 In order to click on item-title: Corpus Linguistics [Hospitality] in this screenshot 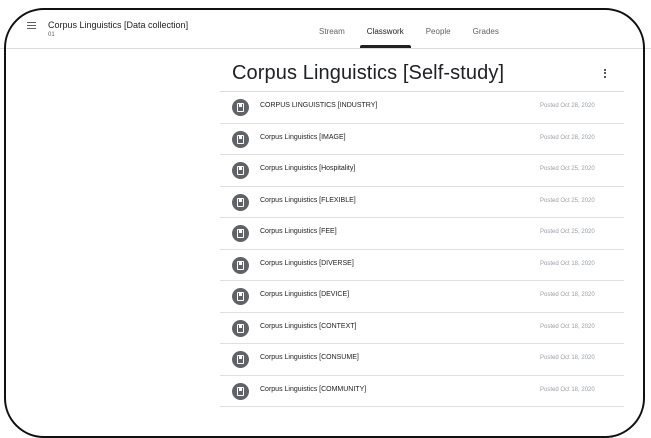, I will do `click(308, 168)`.